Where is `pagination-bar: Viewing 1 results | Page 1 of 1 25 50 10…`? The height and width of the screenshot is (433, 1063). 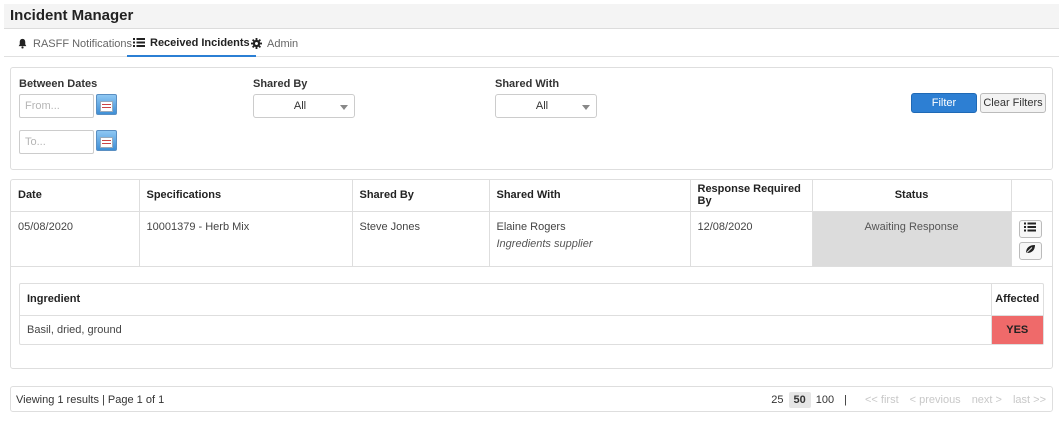 pagination-bar: Viewing 1 results | Page 1 of 1 25 50 10… is located at coordinates (531, 399).